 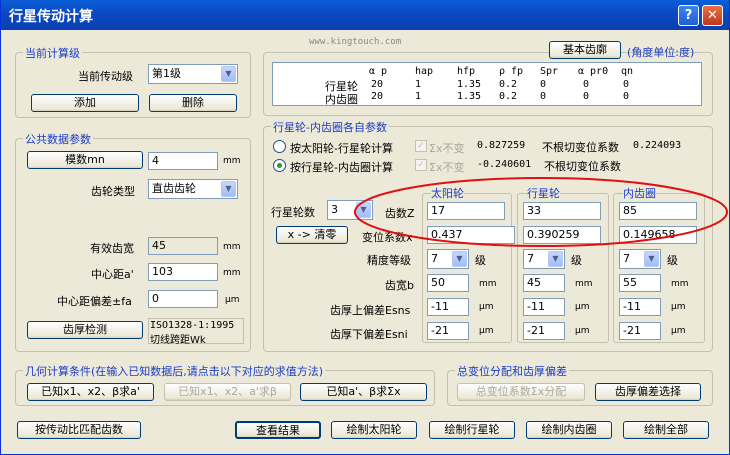 What do you see at coordinates (640, 331) in the screenshot?
I see `ring-lower-dev-input: -21` at bounding box center [640, 331].